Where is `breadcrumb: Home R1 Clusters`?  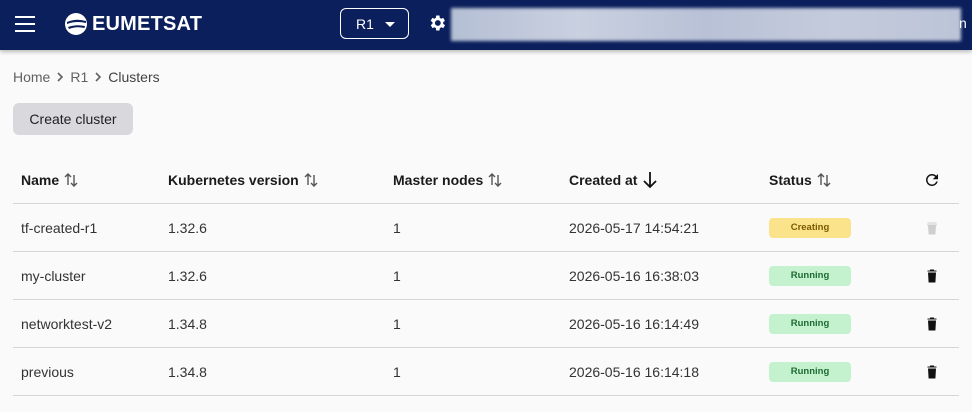
breadcrumb: Home R1 Clusters is located at coordinates (86, 77).